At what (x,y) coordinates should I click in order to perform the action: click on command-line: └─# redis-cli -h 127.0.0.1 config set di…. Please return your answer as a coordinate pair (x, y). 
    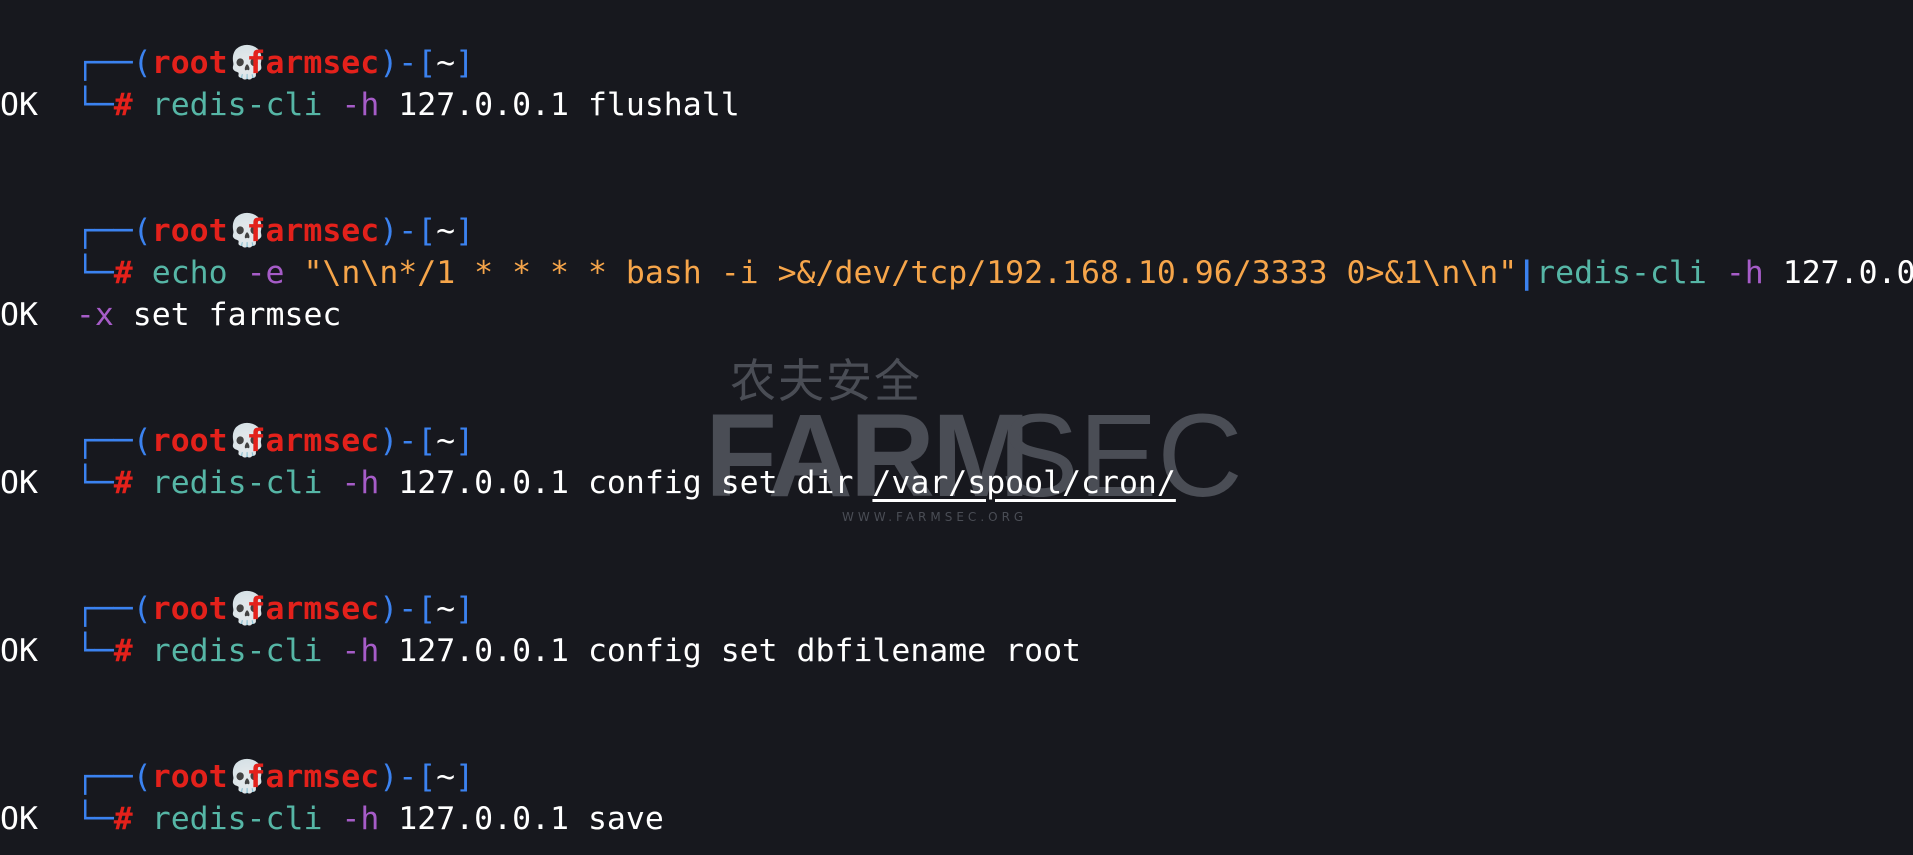
    Looking at the image, I should click on (625, 483).